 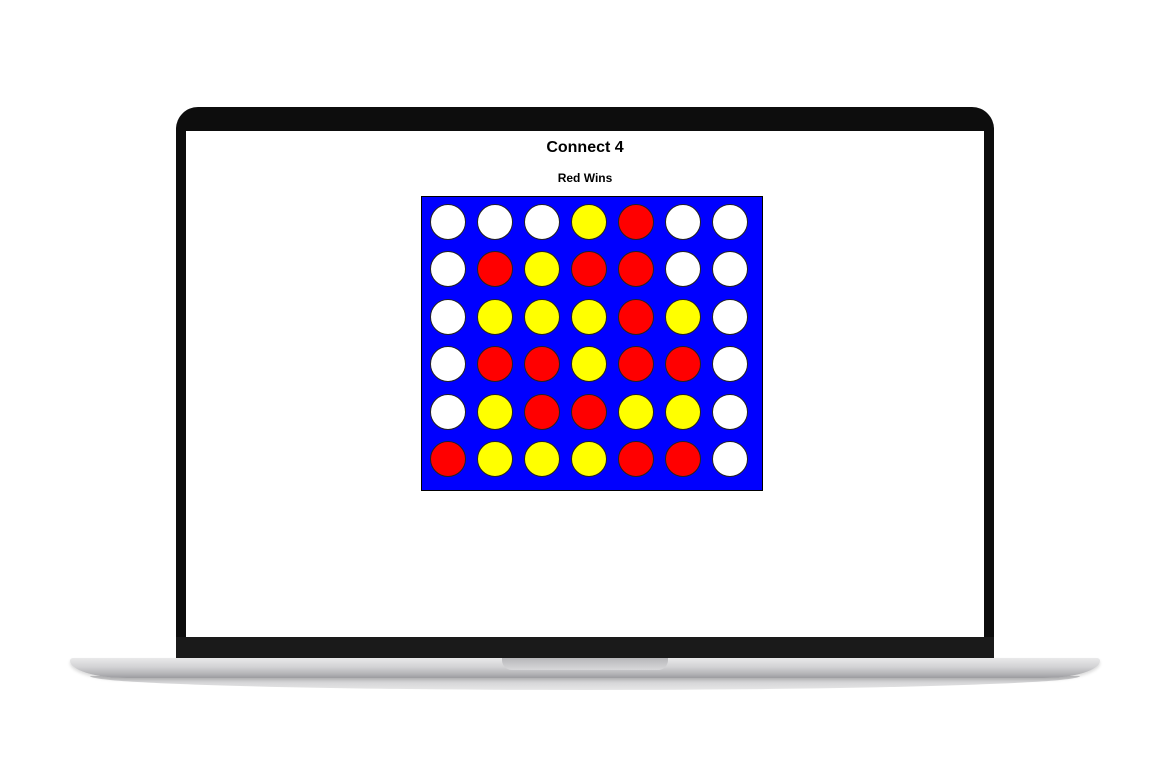 I want to click on game-board, so click(x=592, y=343).